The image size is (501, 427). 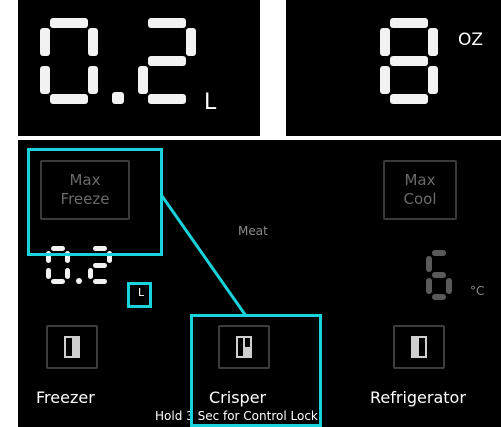 What do you see at coordinates (420, 180) in the screenshot?
I see `max-cool-line1: Max` at bounding box center [420, 180].